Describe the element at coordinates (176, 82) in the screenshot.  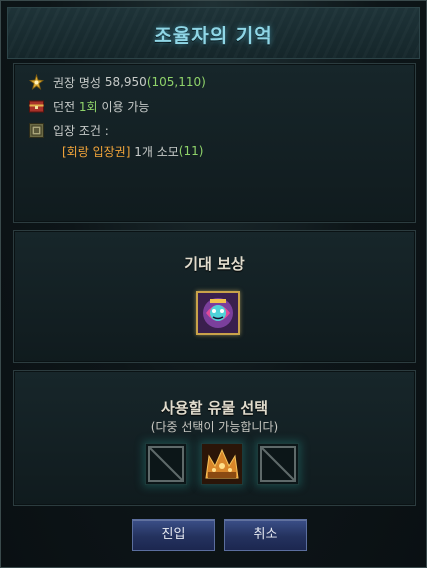
I see `reputation-extra: (105,110)` at that location.